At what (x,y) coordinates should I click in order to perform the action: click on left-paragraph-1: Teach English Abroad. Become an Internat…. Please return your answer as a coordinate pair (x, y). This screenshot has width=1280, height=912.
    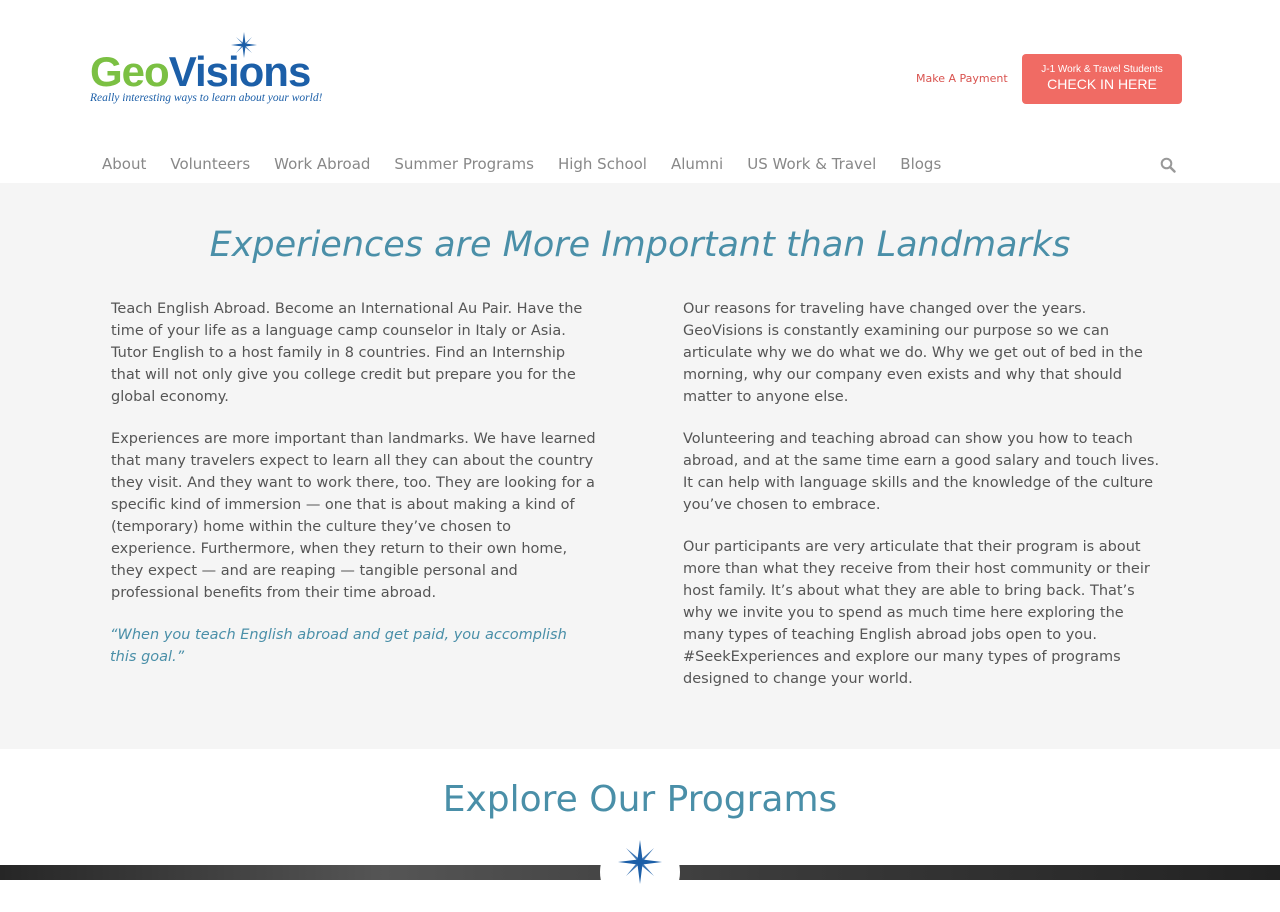
    Looking at the image, I should click on (347, 353).